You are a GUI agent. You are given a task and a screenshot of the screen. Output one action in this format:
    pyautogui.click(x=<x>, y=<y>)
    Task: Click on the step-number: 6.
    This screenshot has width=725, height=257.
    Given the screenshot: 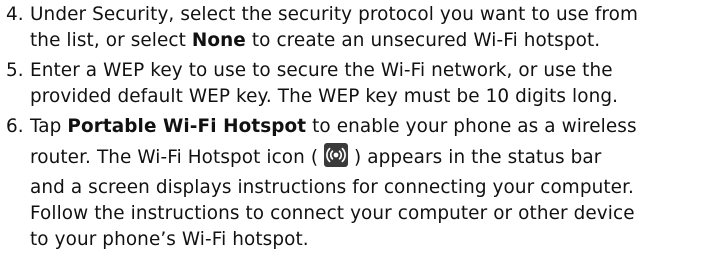 What is the action you would take?
    pyautogui.click(x=15, y=126)
    